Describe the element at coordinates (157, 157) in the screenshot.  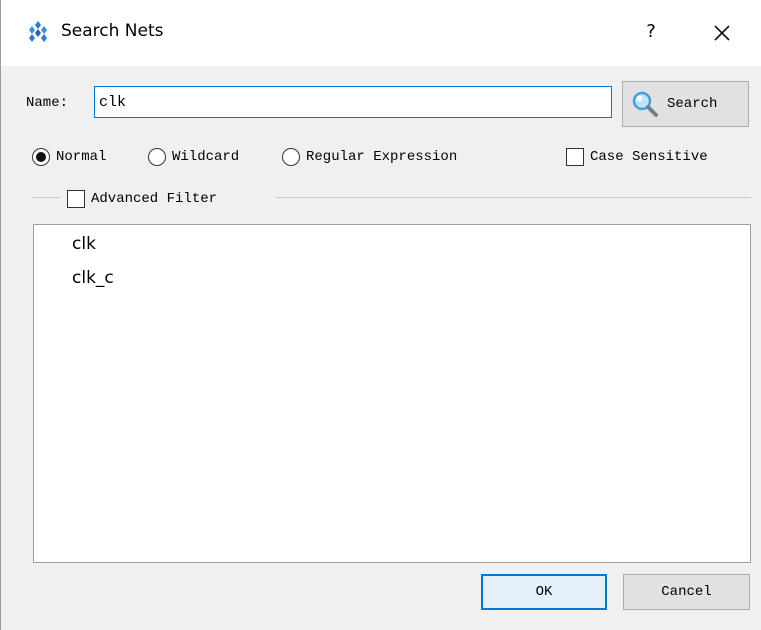
I see `radio-wildcard-indicator` at that location.